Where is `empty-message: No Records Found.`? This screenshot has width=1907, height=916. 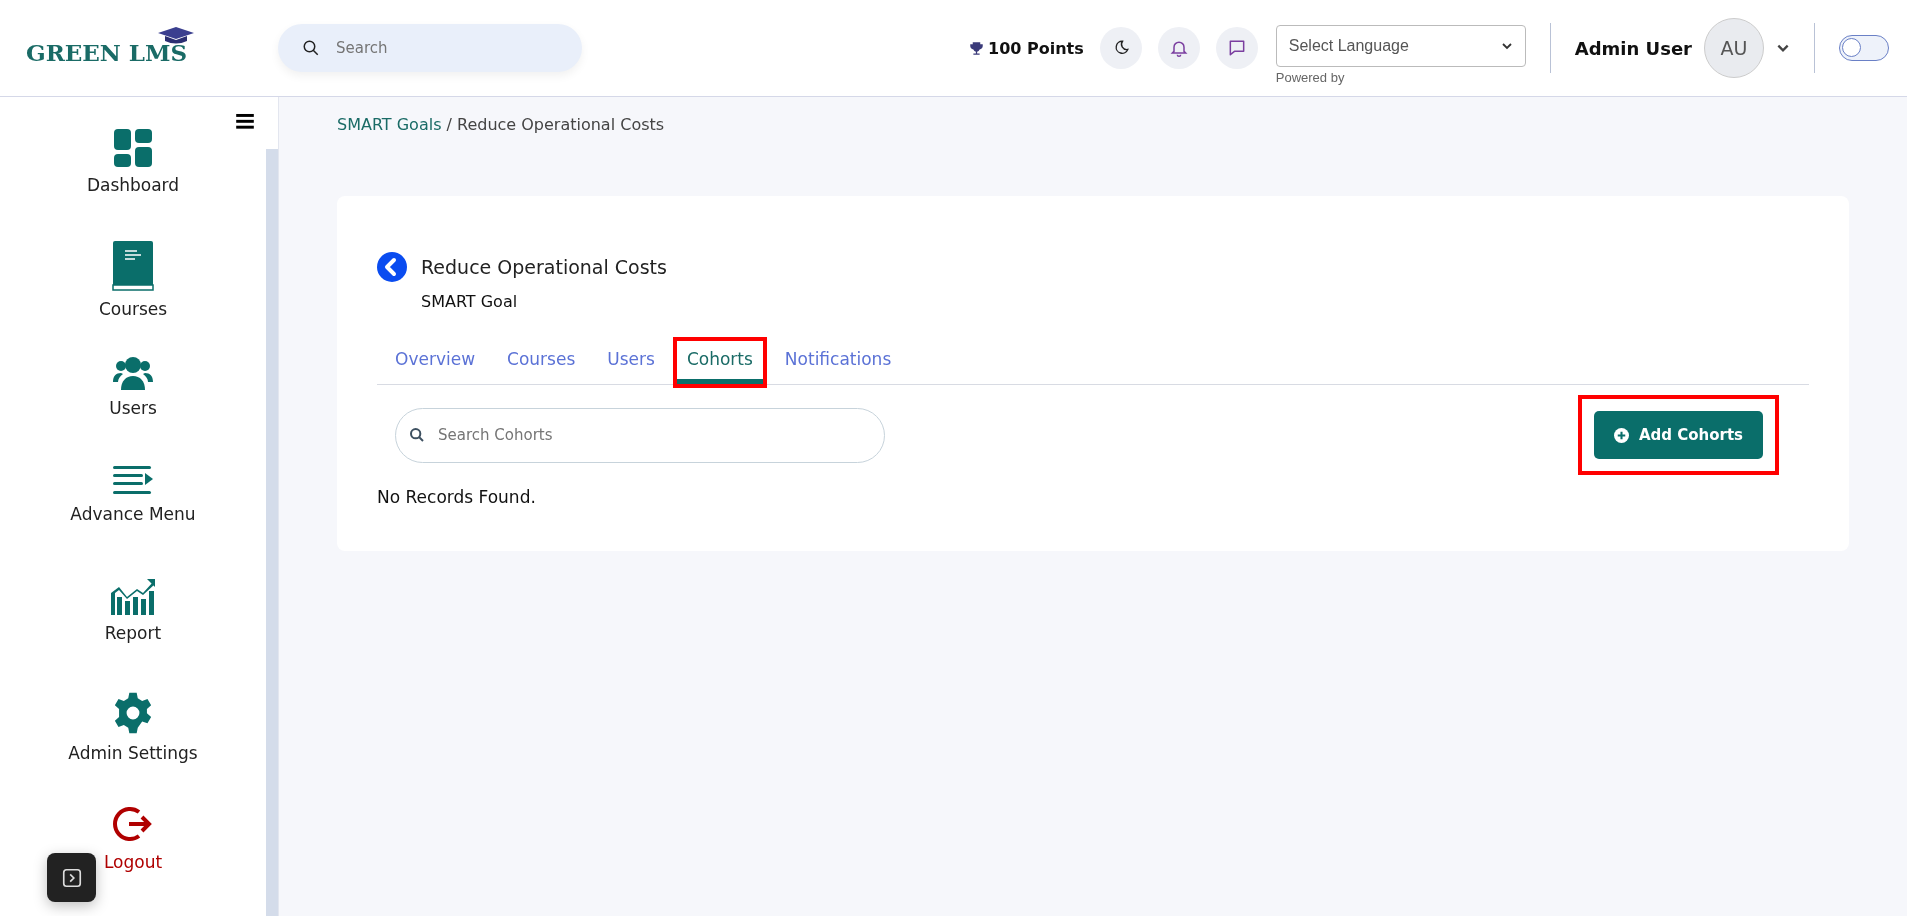
empty-message: No Records Found. is located at coordinates (457, 497).